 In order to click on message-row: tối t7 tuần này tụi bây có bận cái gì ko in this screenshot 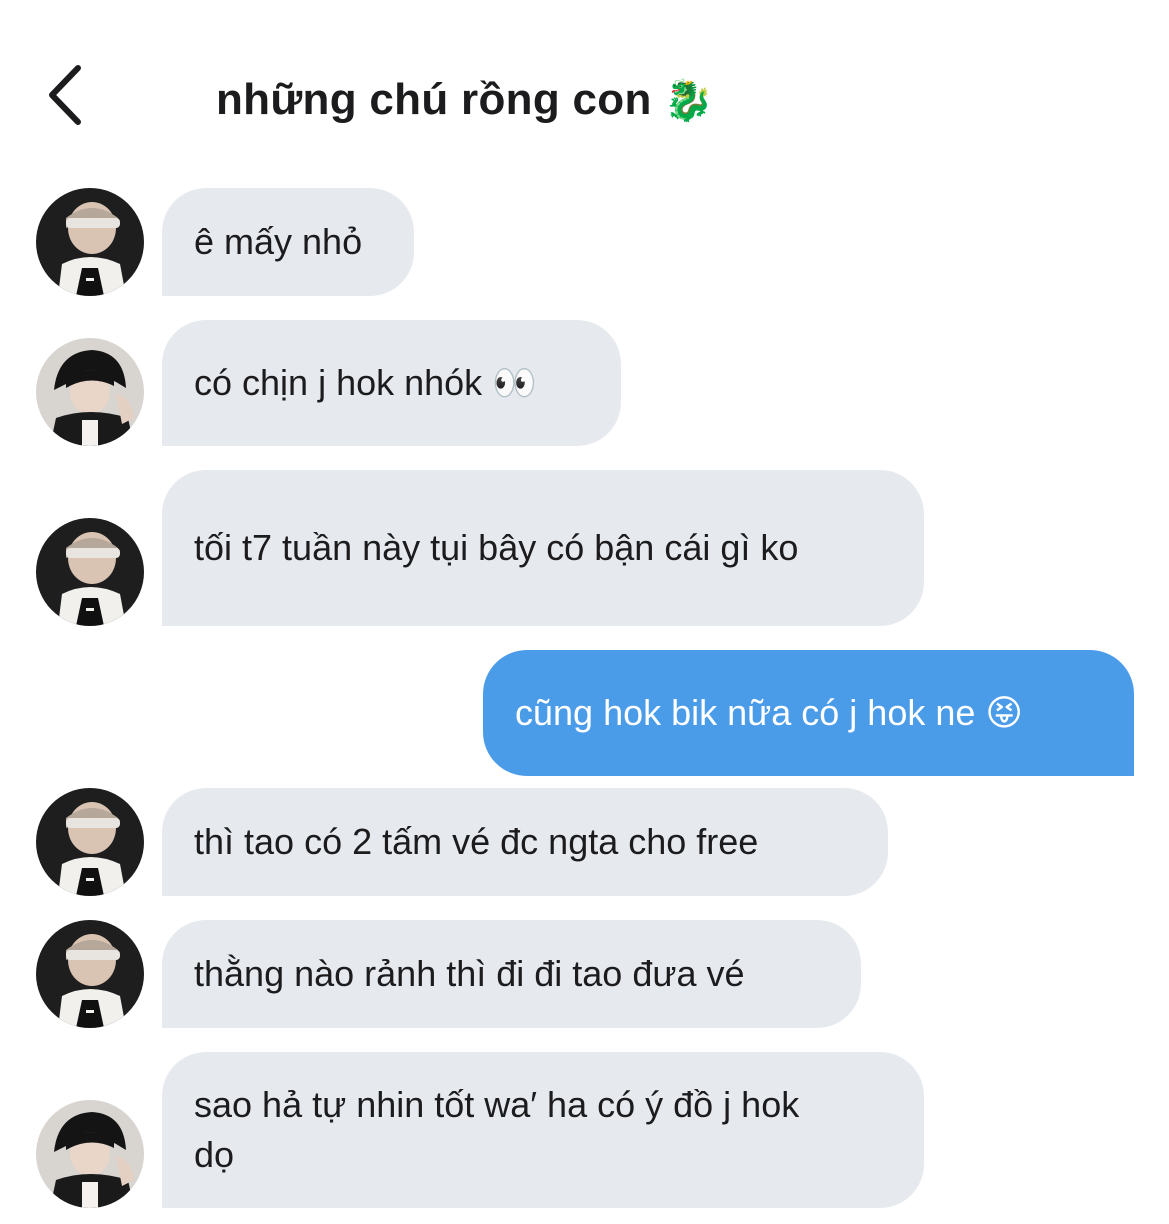, I will do `click(584, 548)`.